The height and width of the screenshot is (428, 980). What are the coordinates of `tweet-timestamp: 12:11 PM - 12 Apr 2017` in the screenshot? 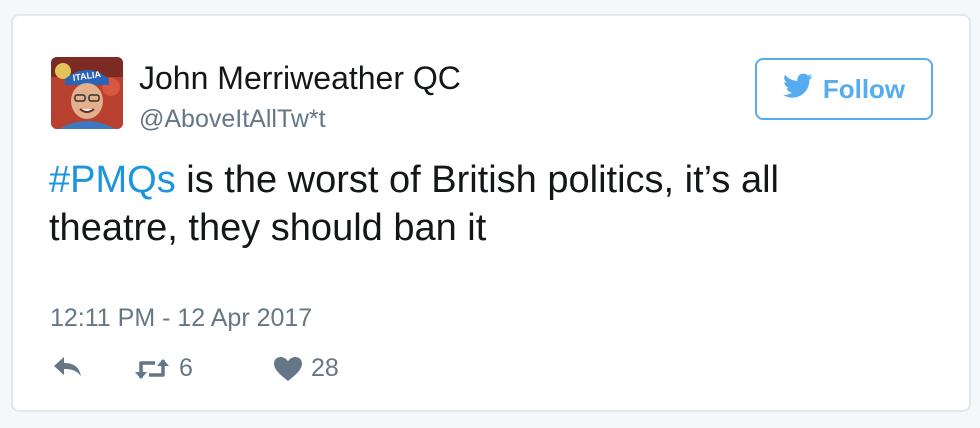 It's located at (181, 318).